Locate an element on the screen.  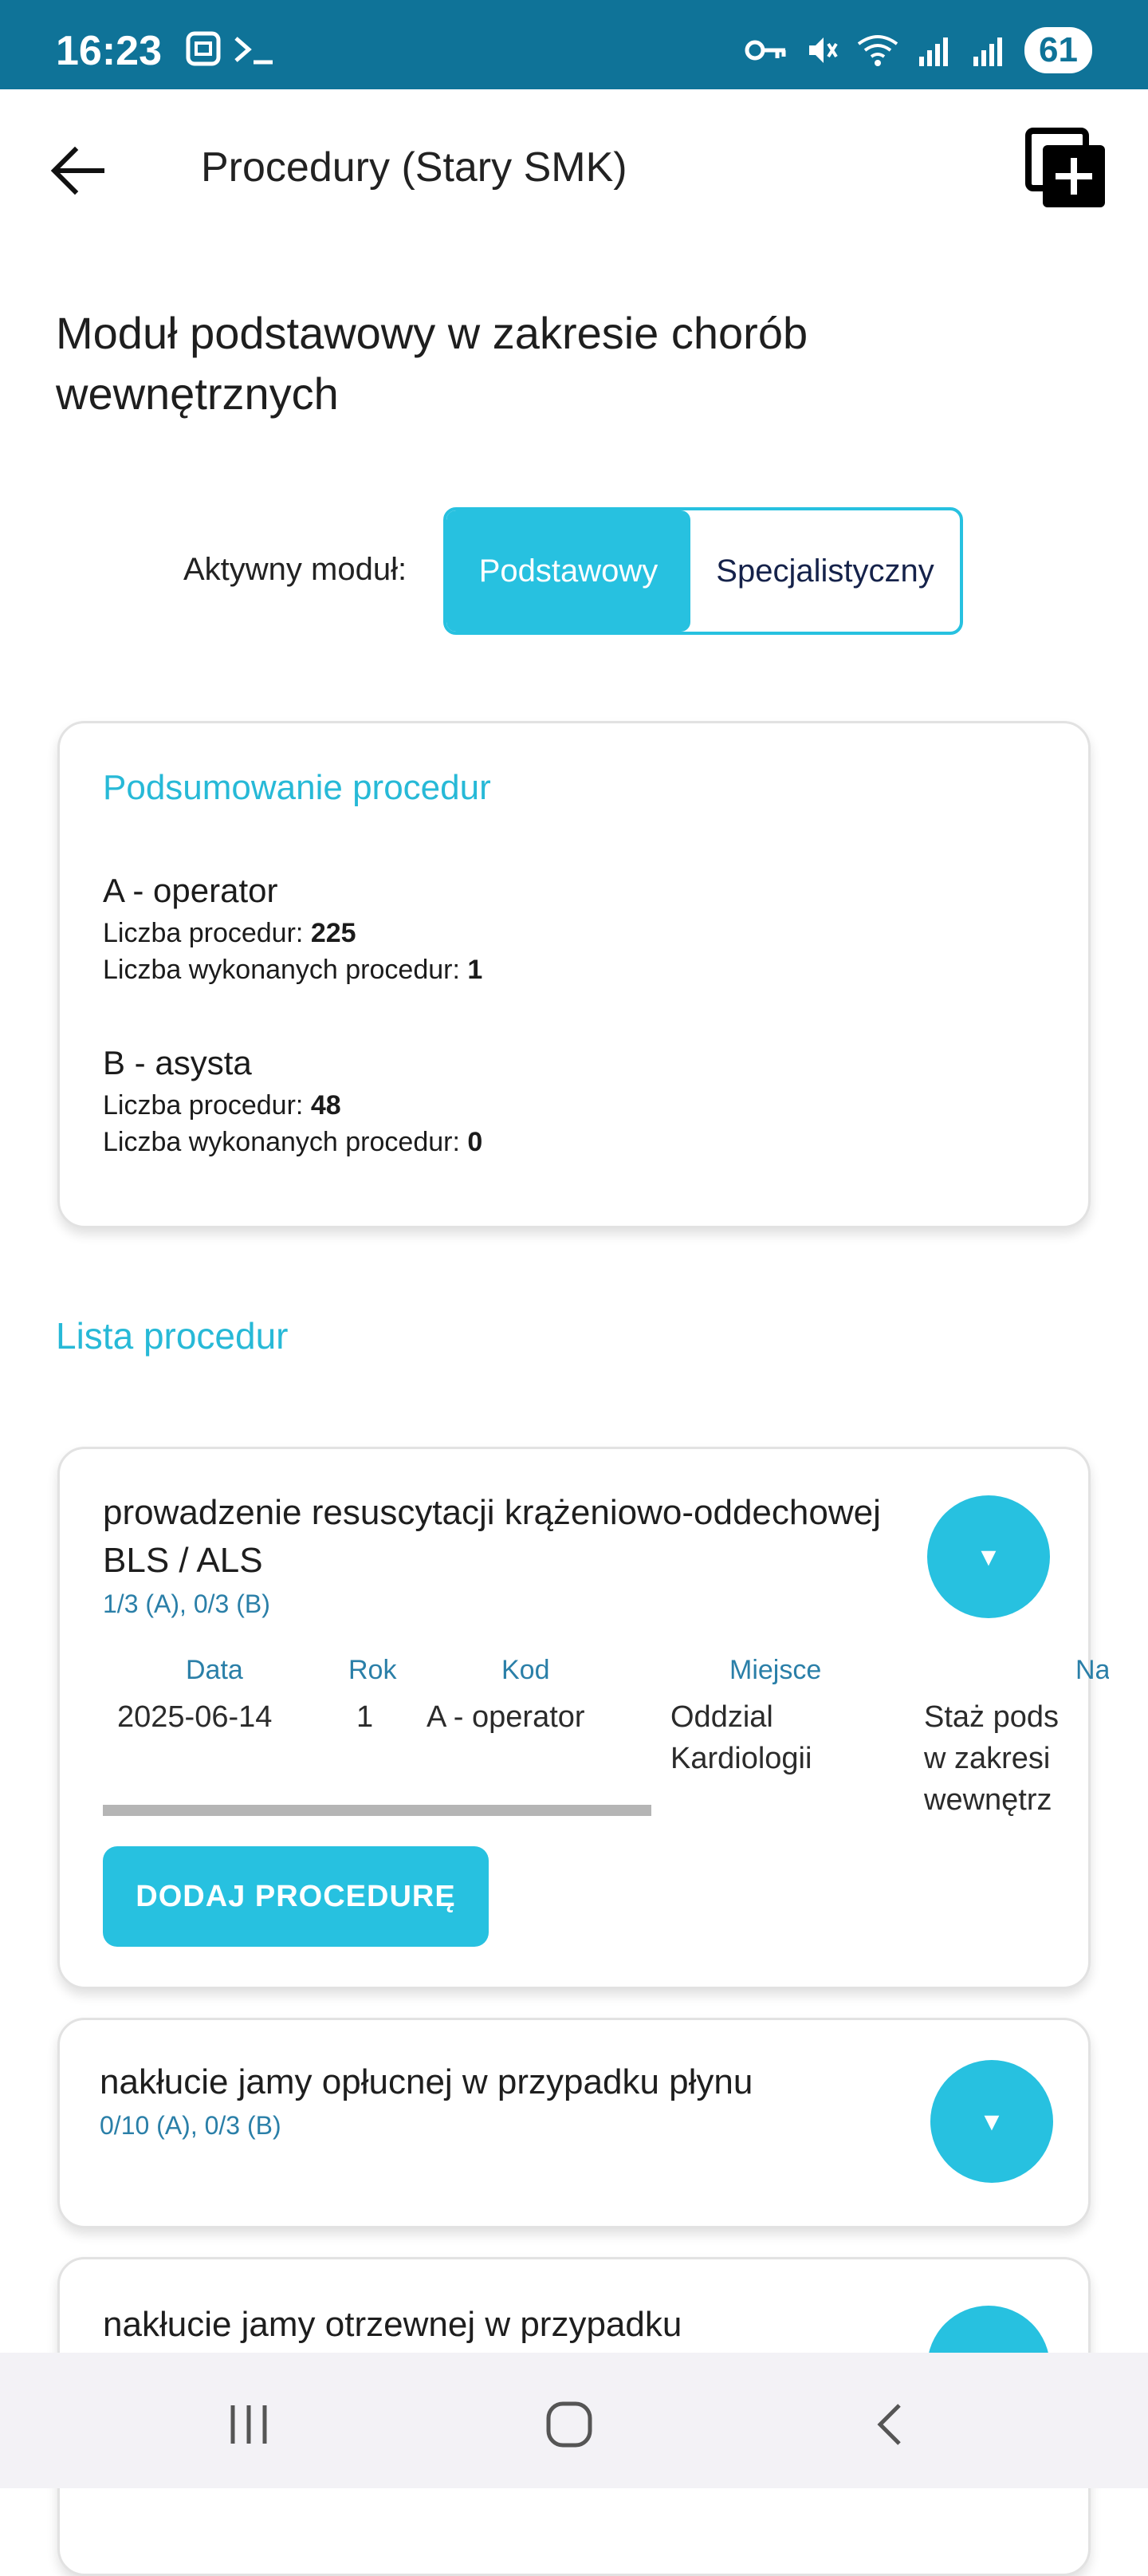
wifi-icon is located at coordinates (877, 50).